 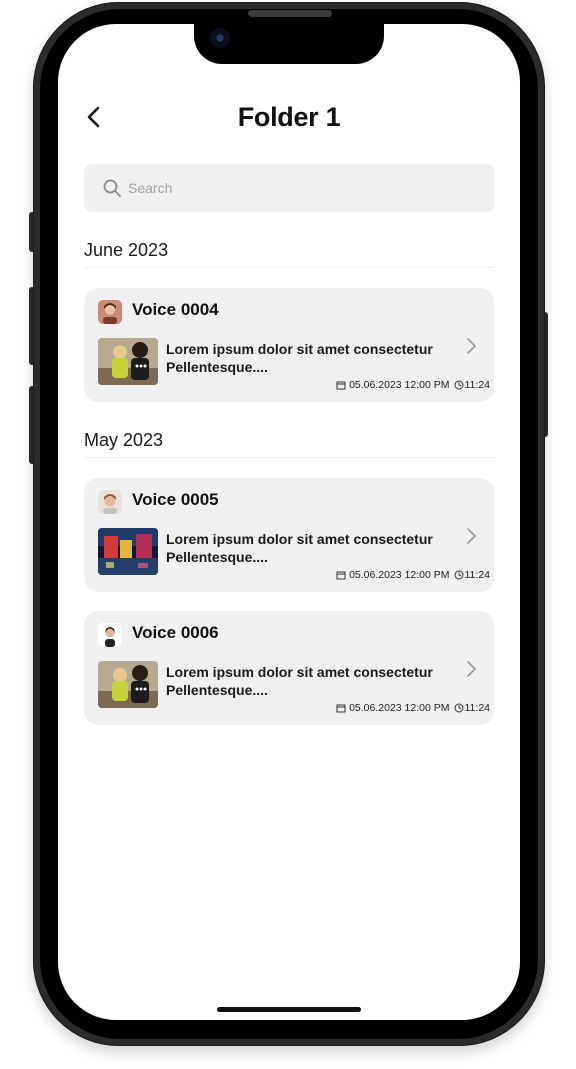 I want to click on voice-title: Voice 0004, so click(x=175, y=309).